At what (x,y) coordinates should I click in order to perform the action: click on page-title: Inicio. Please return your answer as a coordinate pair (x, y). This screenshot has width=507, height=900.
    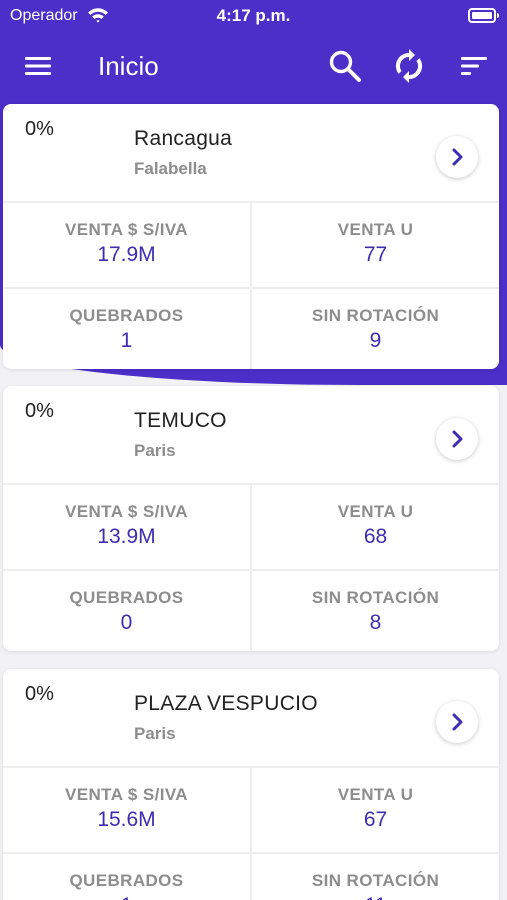
    Looking at the image, I should click on (128, 66).